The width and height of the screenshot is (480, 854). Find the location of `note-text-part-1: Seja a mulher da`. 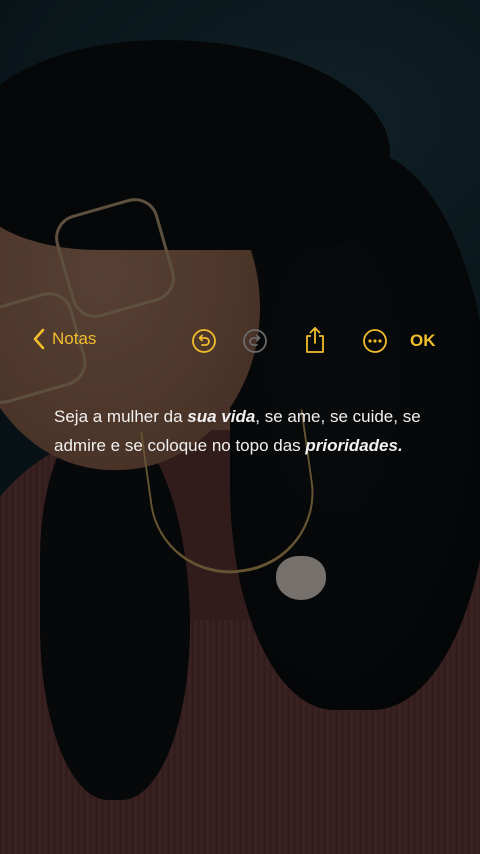

note-text-part-1: Seja a mulher da is located at coordinates (121, 416).